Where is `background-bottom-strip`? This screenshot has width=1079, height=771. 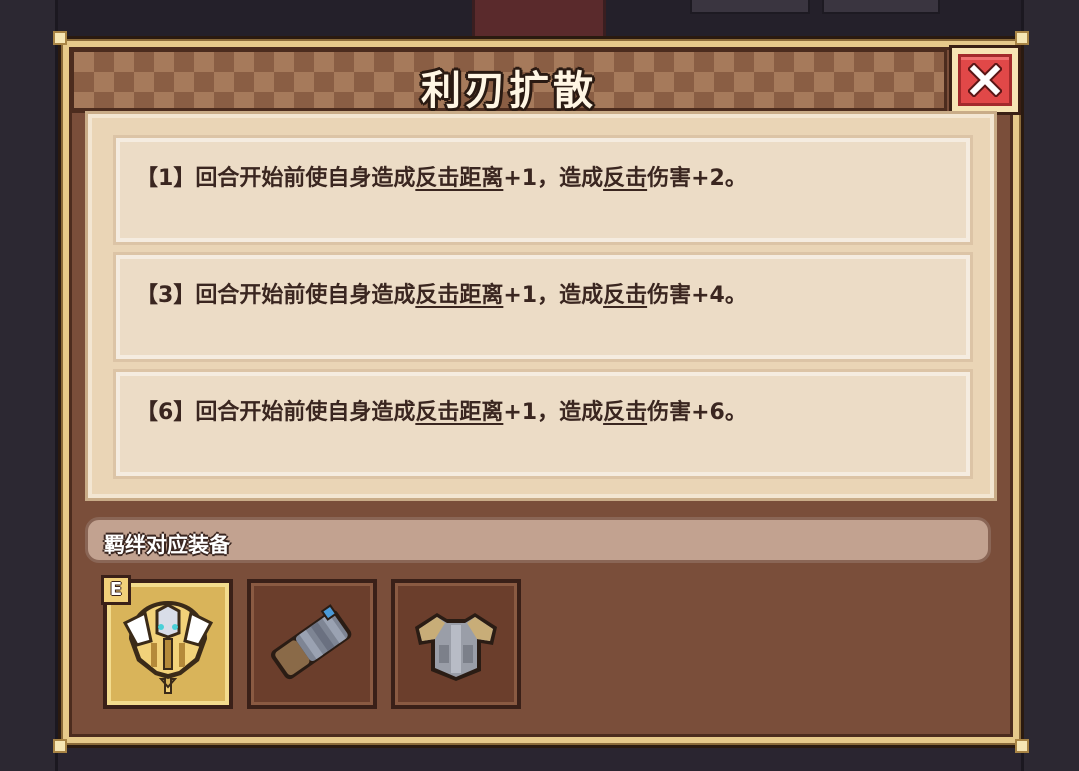 background-bottom-strip is located at coordinates (539, 759).